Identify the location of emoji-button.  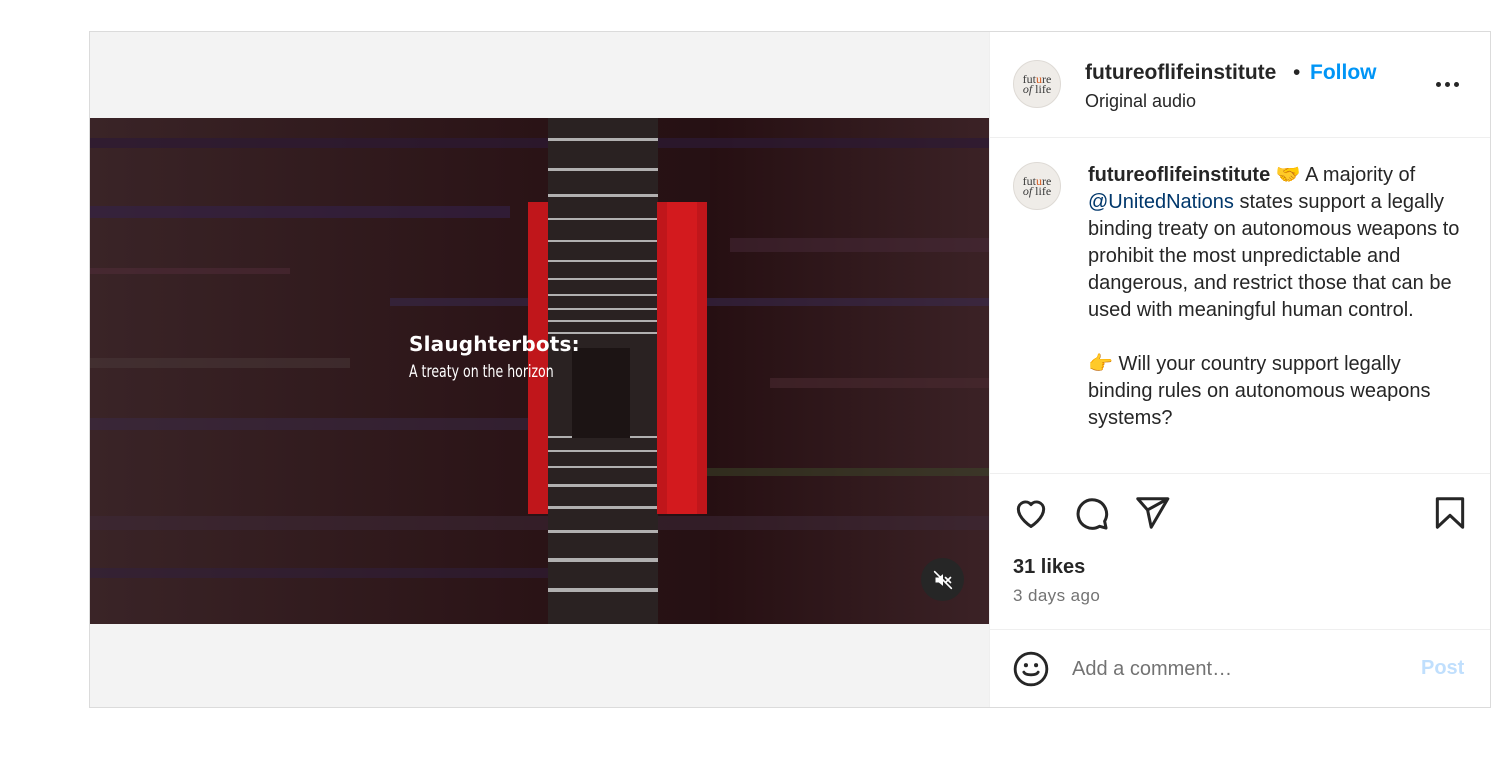
(1031, 669).